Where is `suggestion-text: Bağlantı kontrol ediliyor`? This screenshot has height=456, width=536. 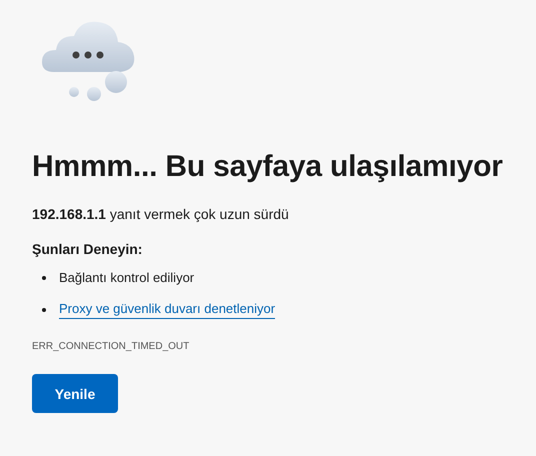
suggestion-text: Bağlantı kontrol ediliyor is located at coordinates (126, 277).